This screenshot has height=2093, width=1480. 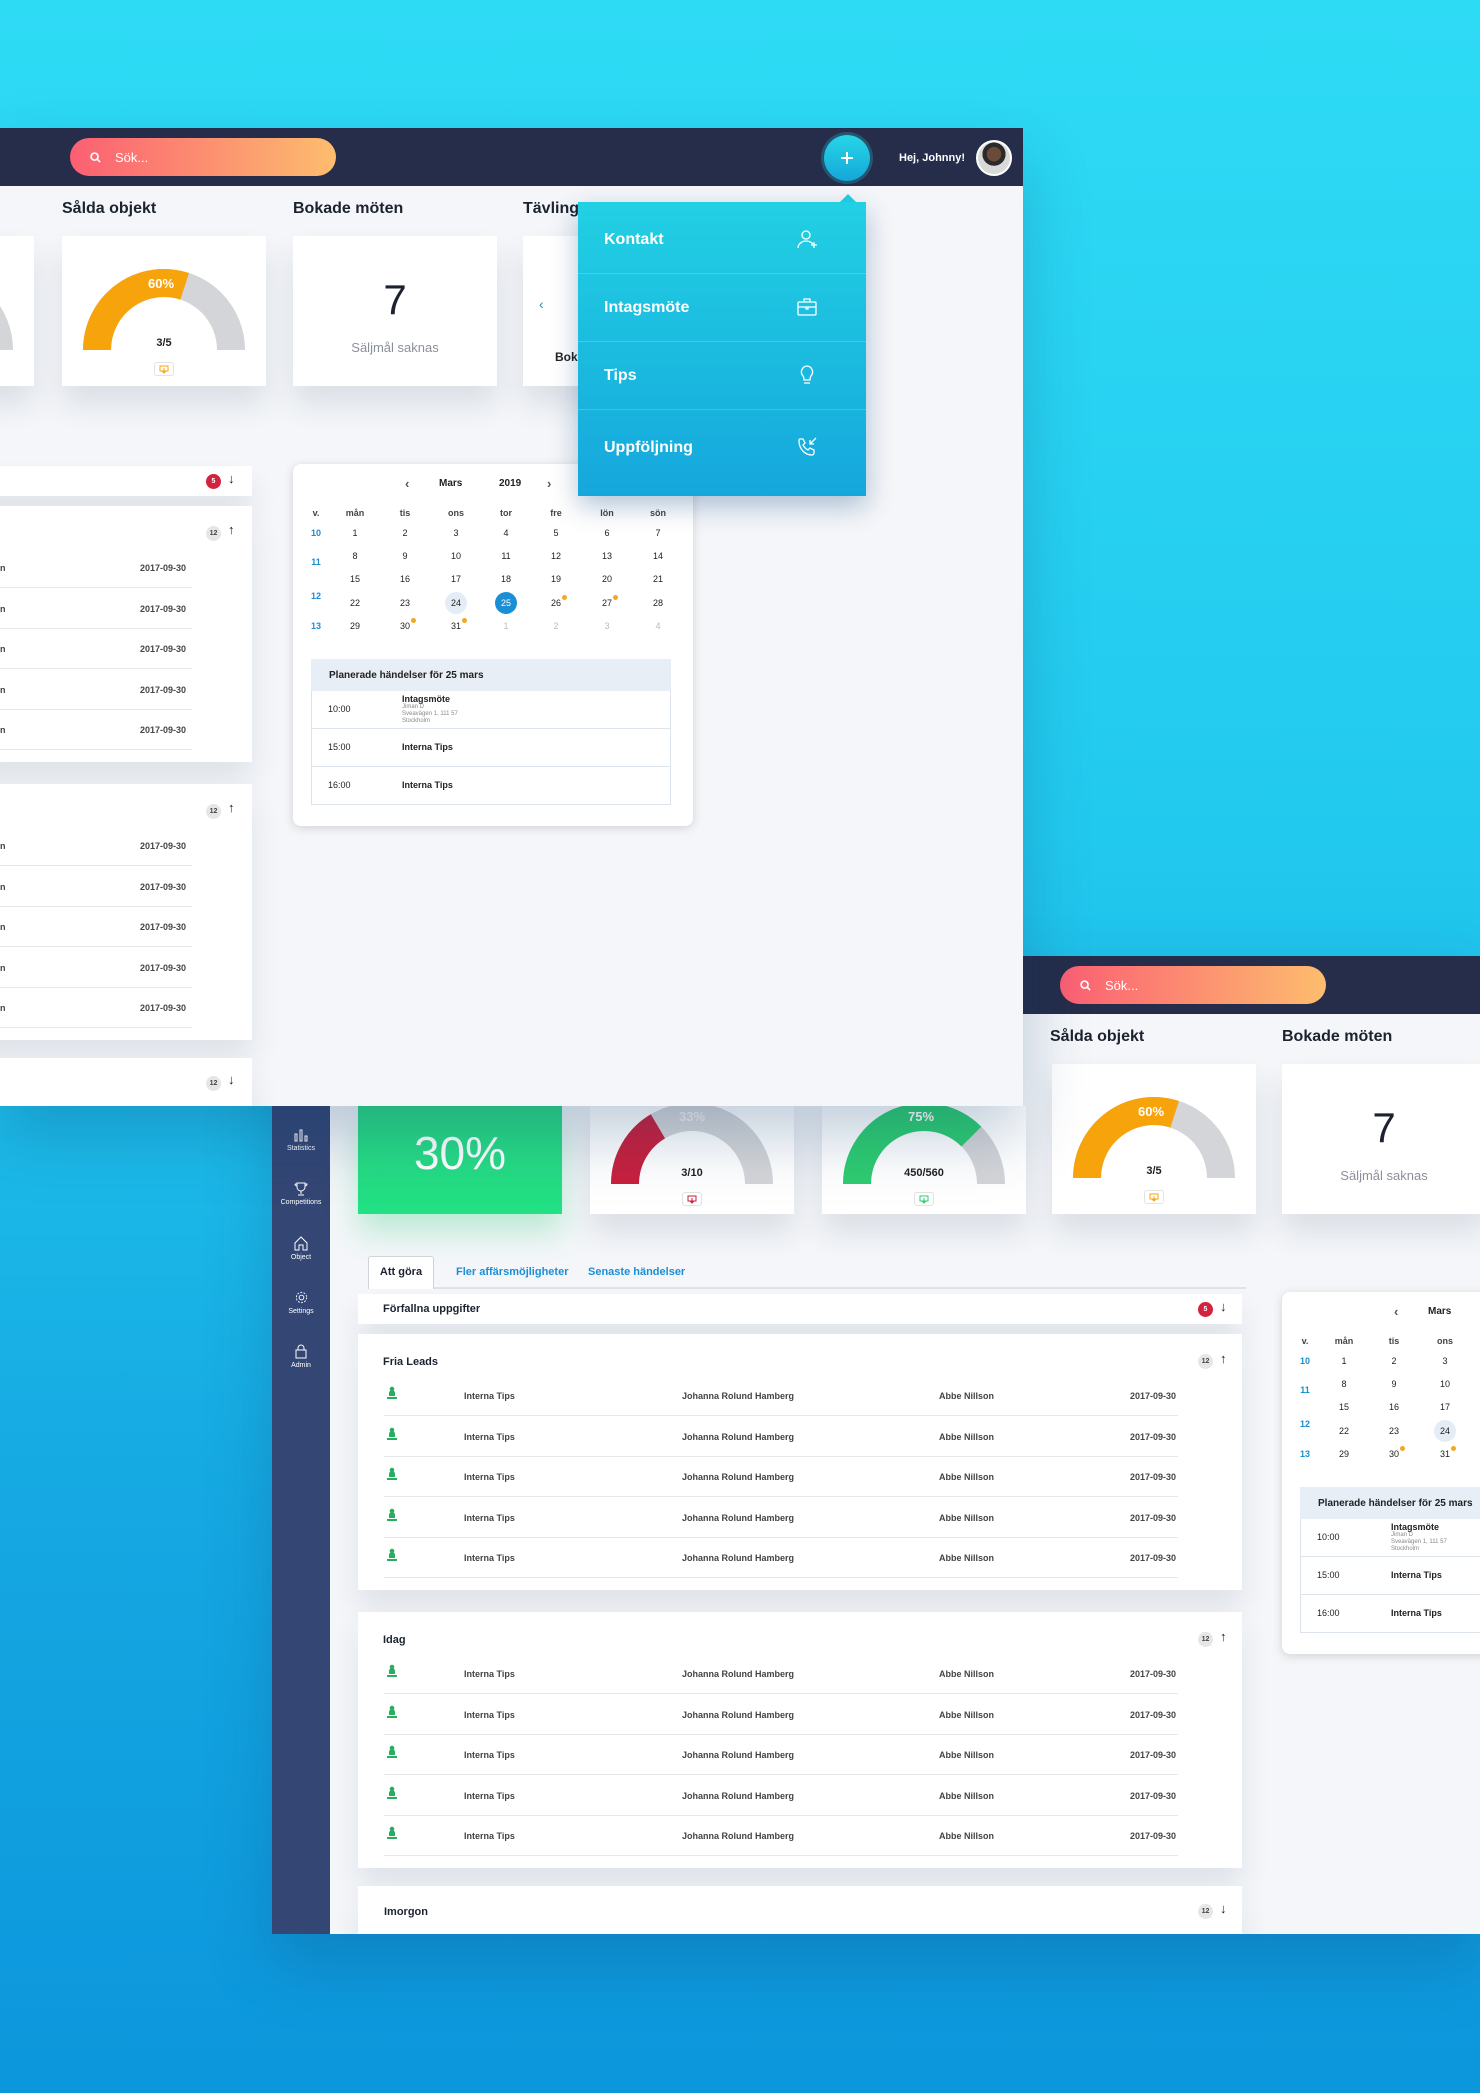 What do you see at coordinates (301, 1356) in the screenshot?
I see `sidebar-item-admin: Admin` at bounding box center [301, 1356].